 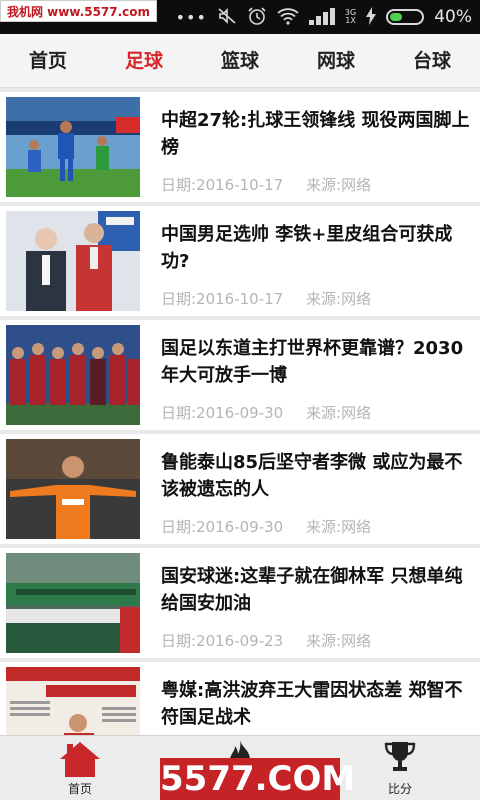 I want to click on status-icons: ••• 3G 1X 40%, so click(x=324, y=17).